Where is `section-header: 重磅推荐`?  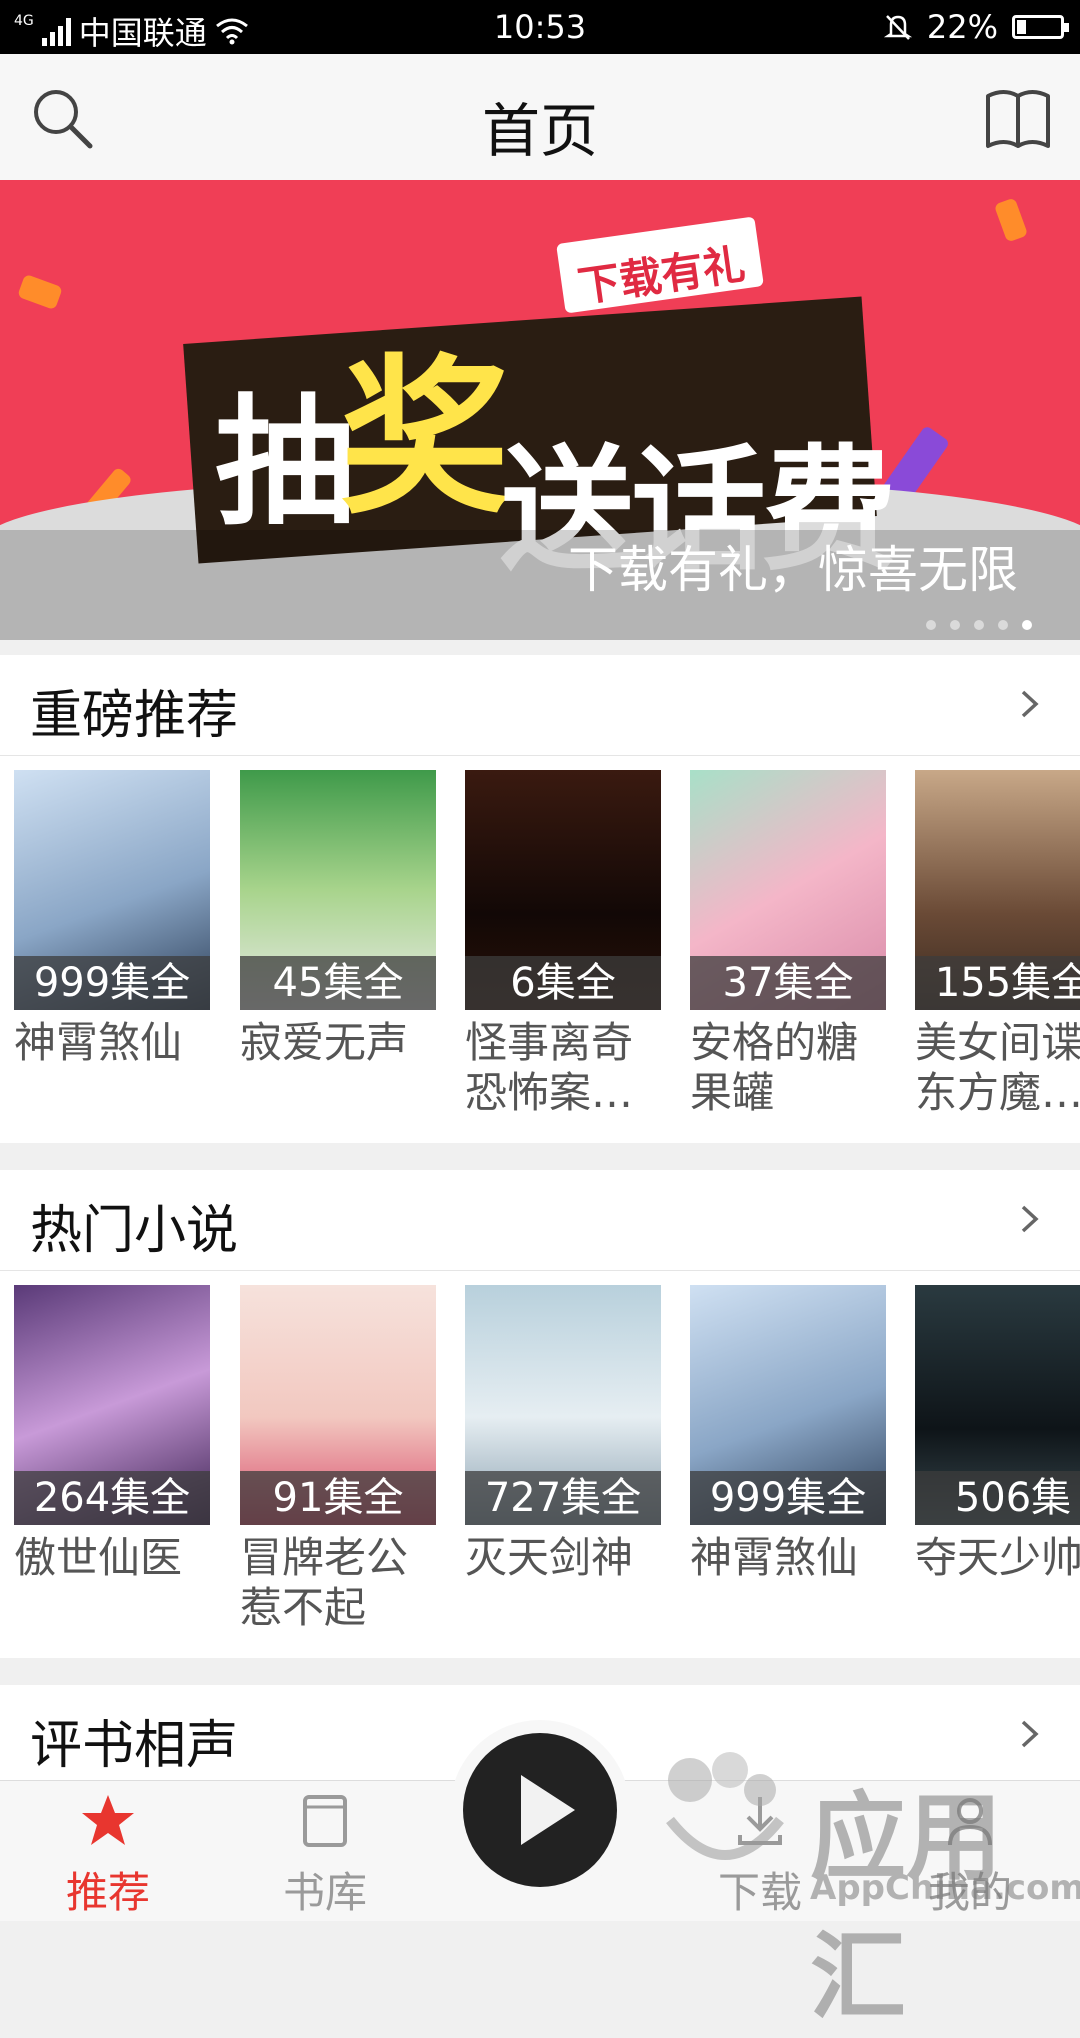
section-header: 重磅推荐 is located at coordinates (540, 705).